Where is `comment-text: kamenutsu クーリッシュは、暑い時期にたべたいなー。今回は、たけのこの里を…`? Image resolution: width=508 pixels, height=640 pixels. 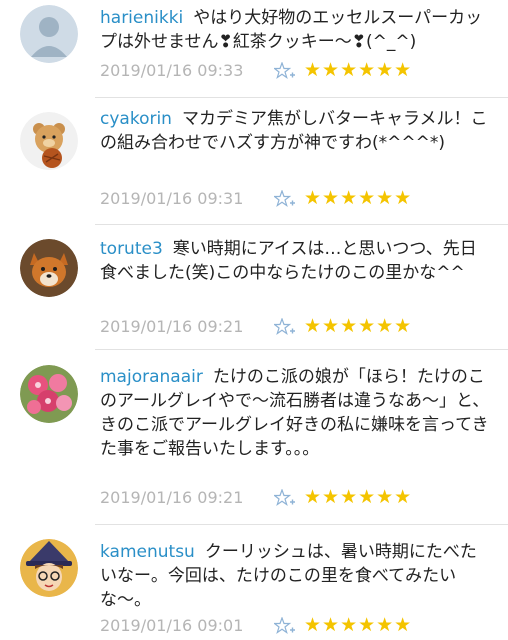 comment-text: kamenutsu クーリッシュは、暑い時期にたべたいなー。今回は、たけのこの里を… is located at coordinates (295, 576).